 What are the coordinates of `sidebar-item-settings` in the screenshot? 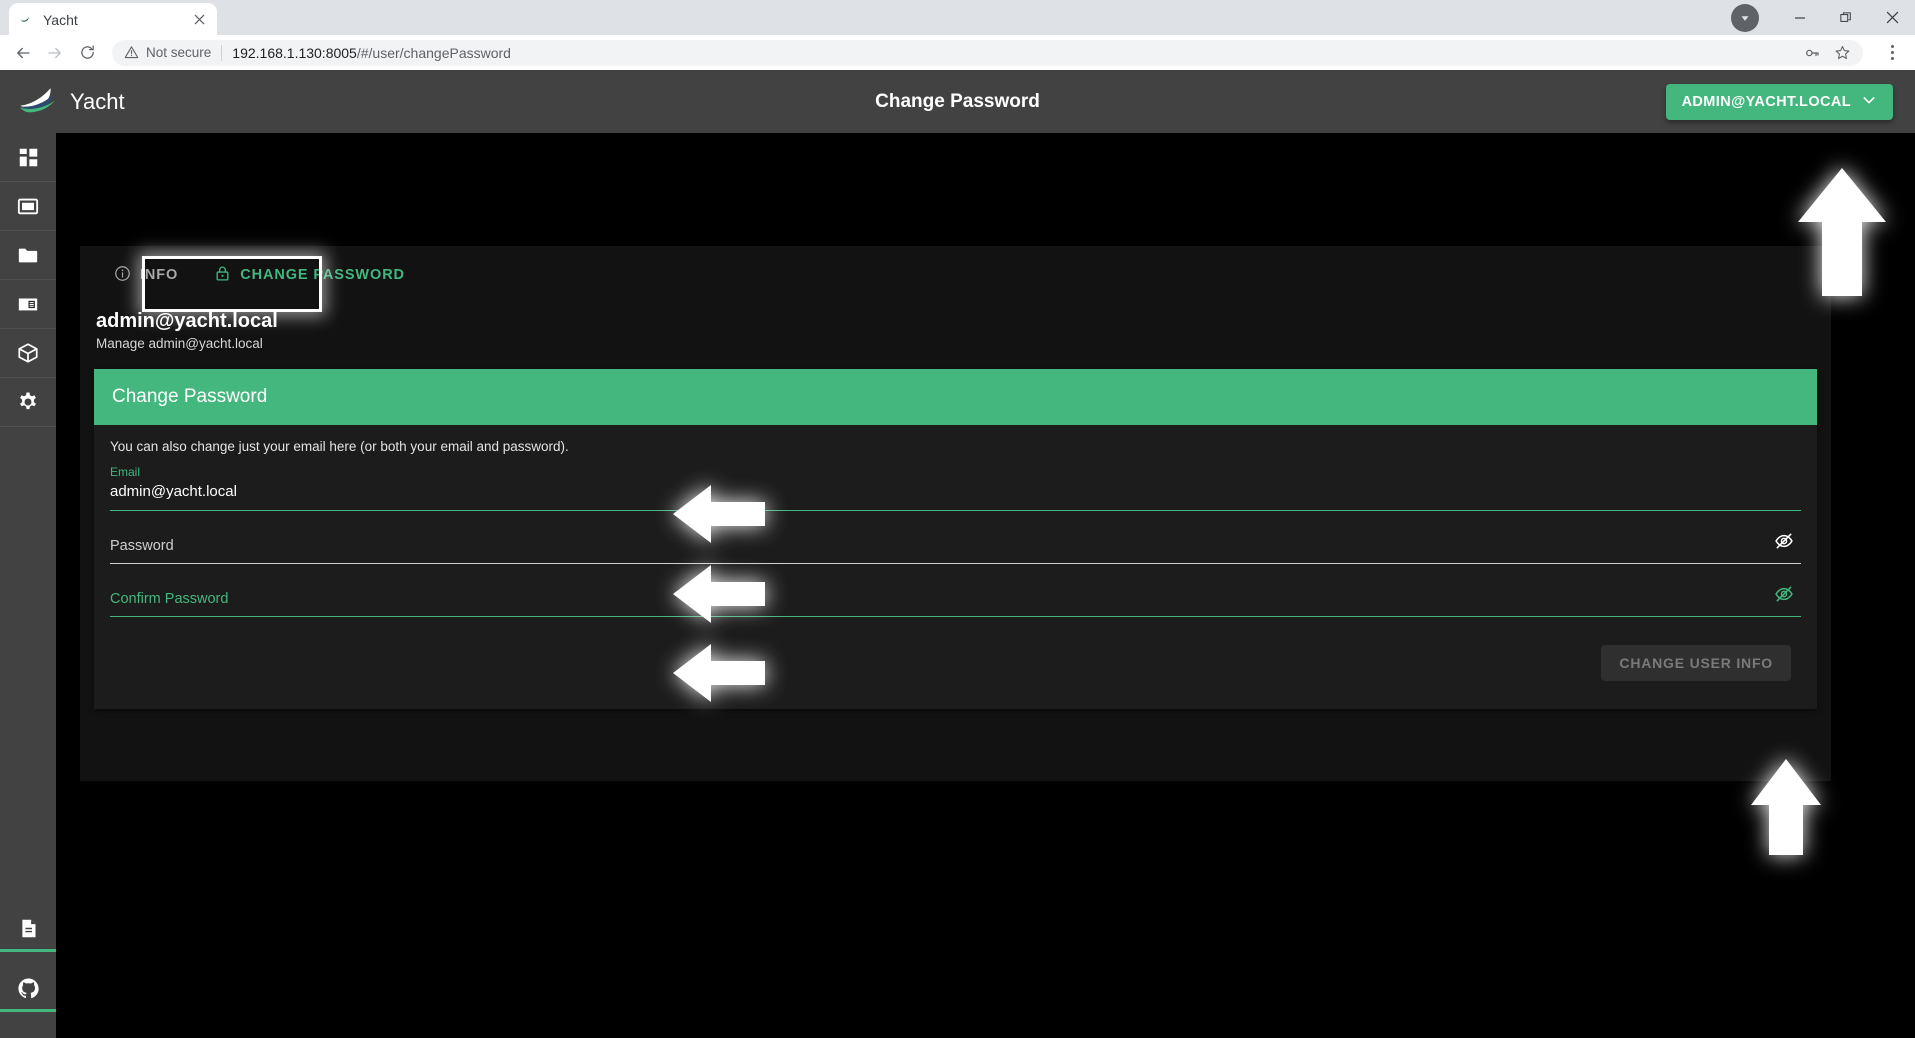 It's located at (28, 402).